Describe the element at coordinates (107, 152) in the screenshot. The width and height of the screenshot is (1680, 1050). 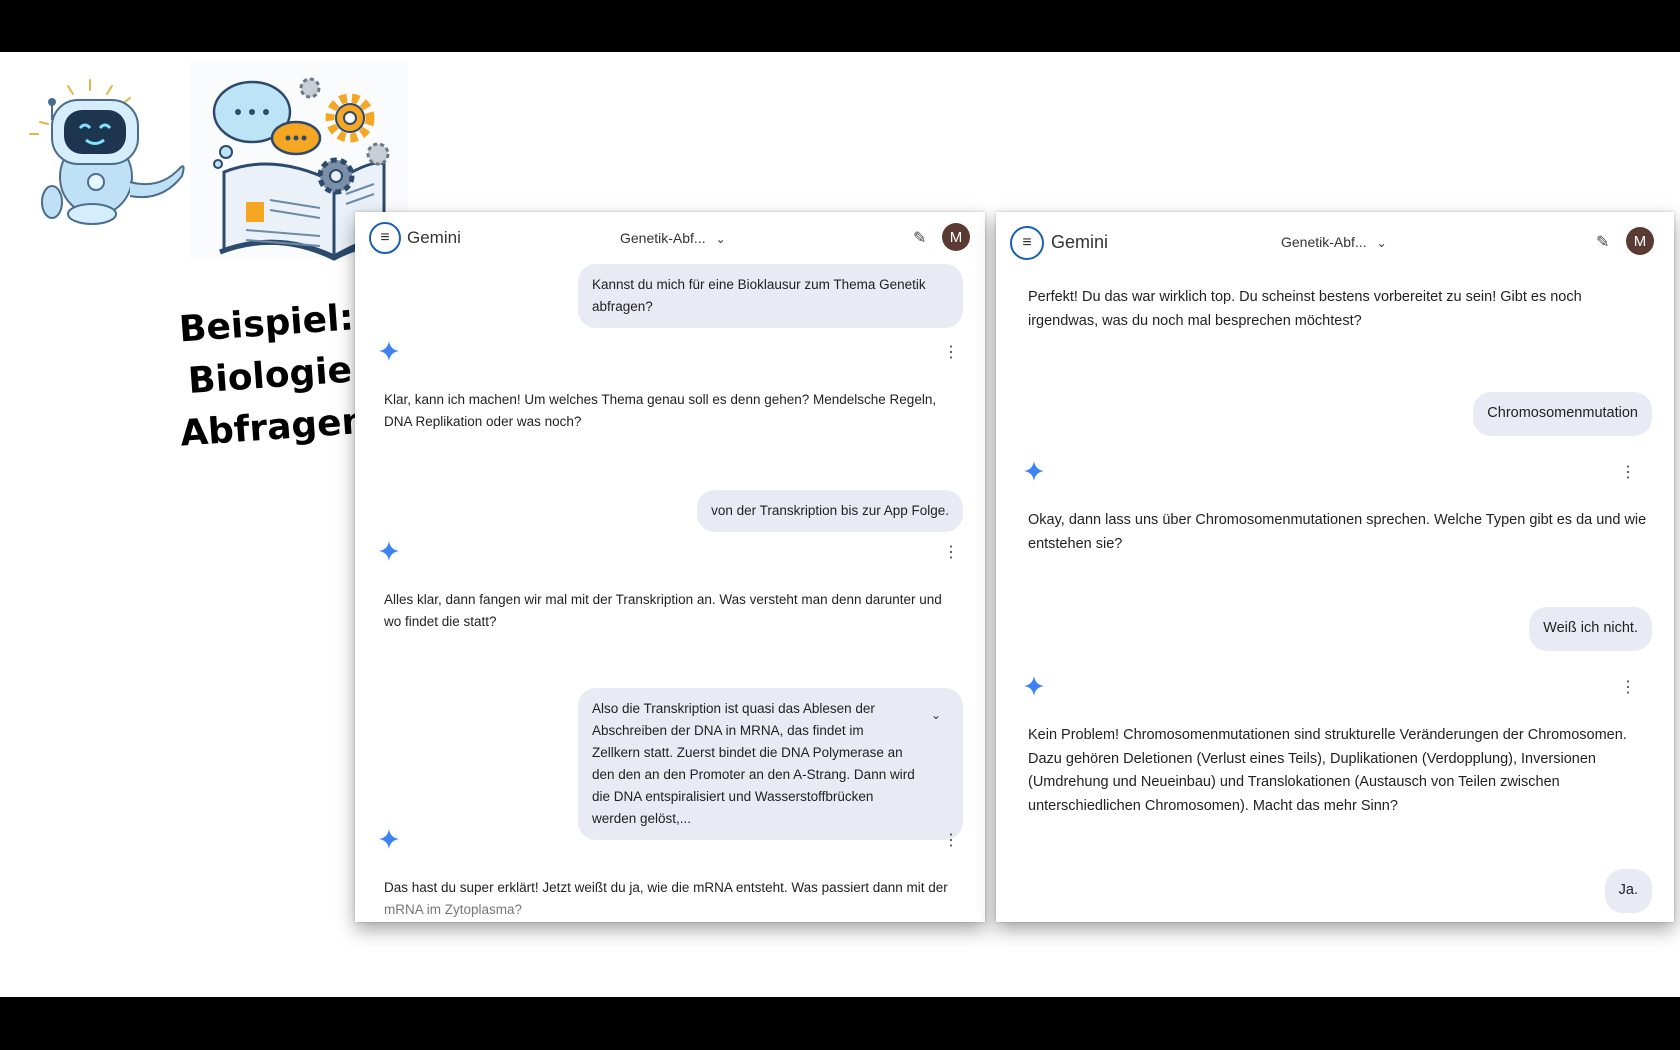
I see `robot-icon` at that location.